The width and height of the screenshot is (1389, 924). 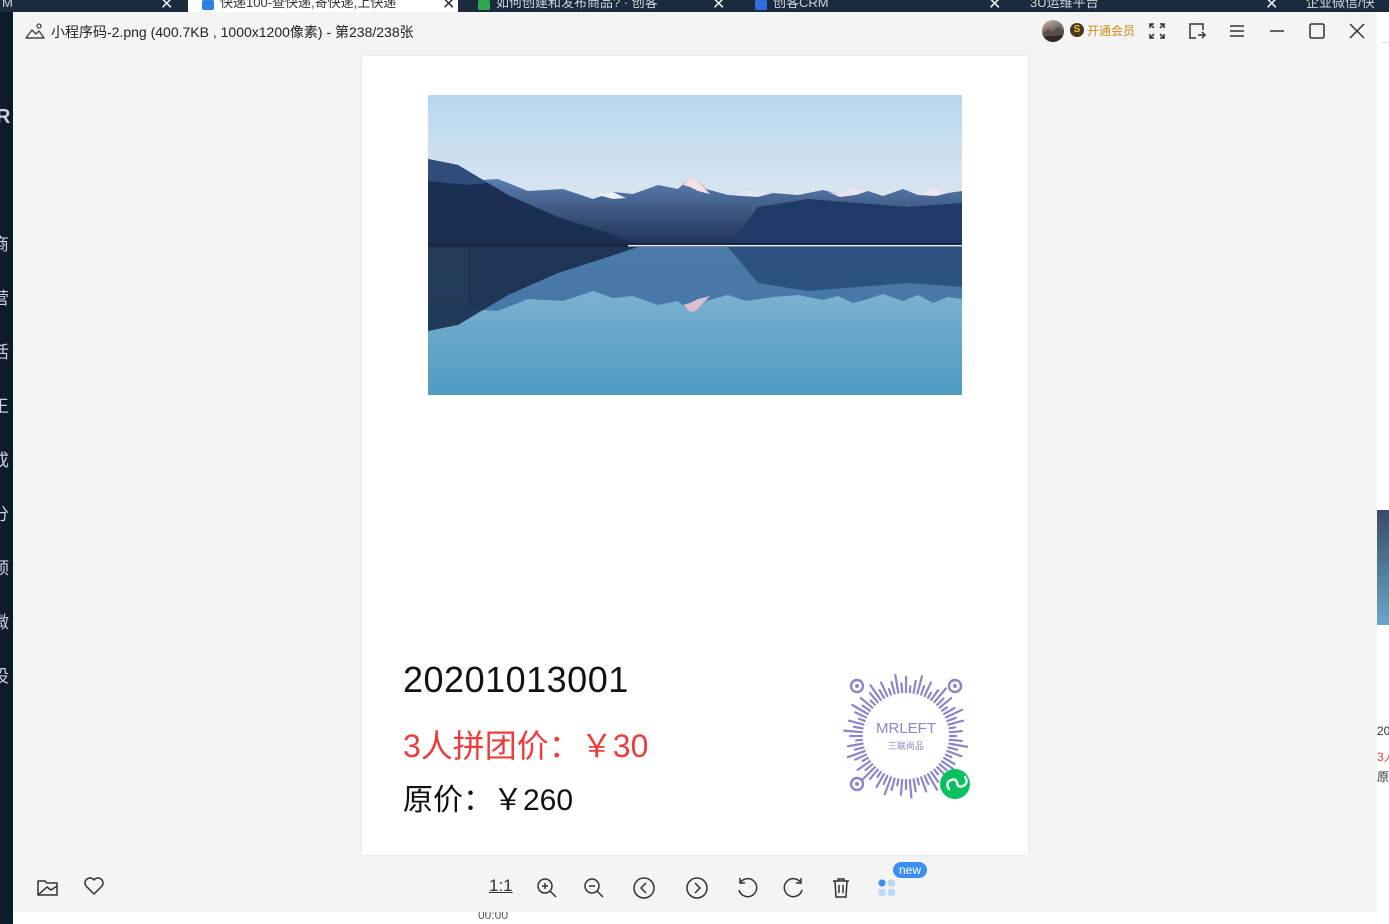 I want to click on background-sidebar: R 商 营 活 王 成 分 预 微 设, so click(x=6, y=468).